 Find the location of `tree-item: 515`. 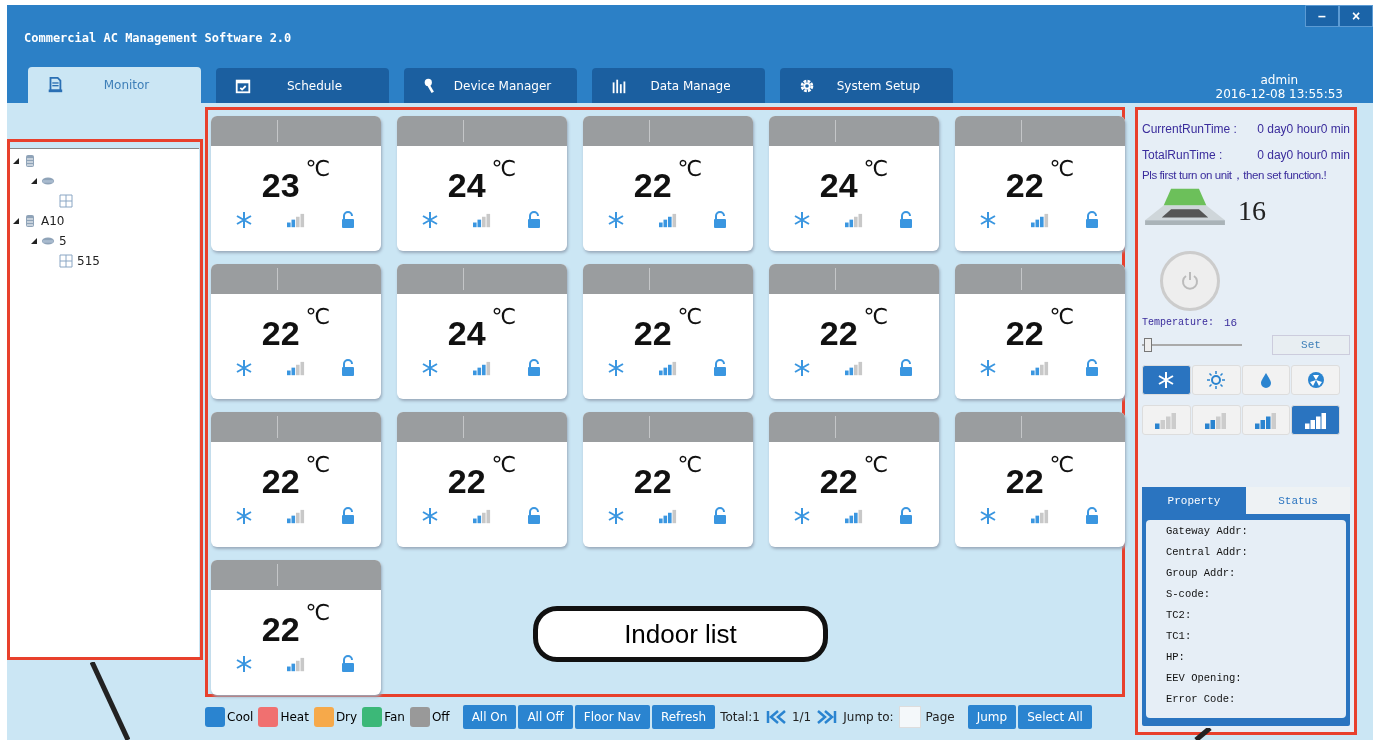

tree-item: 515 is located at coordinates (88, 261).